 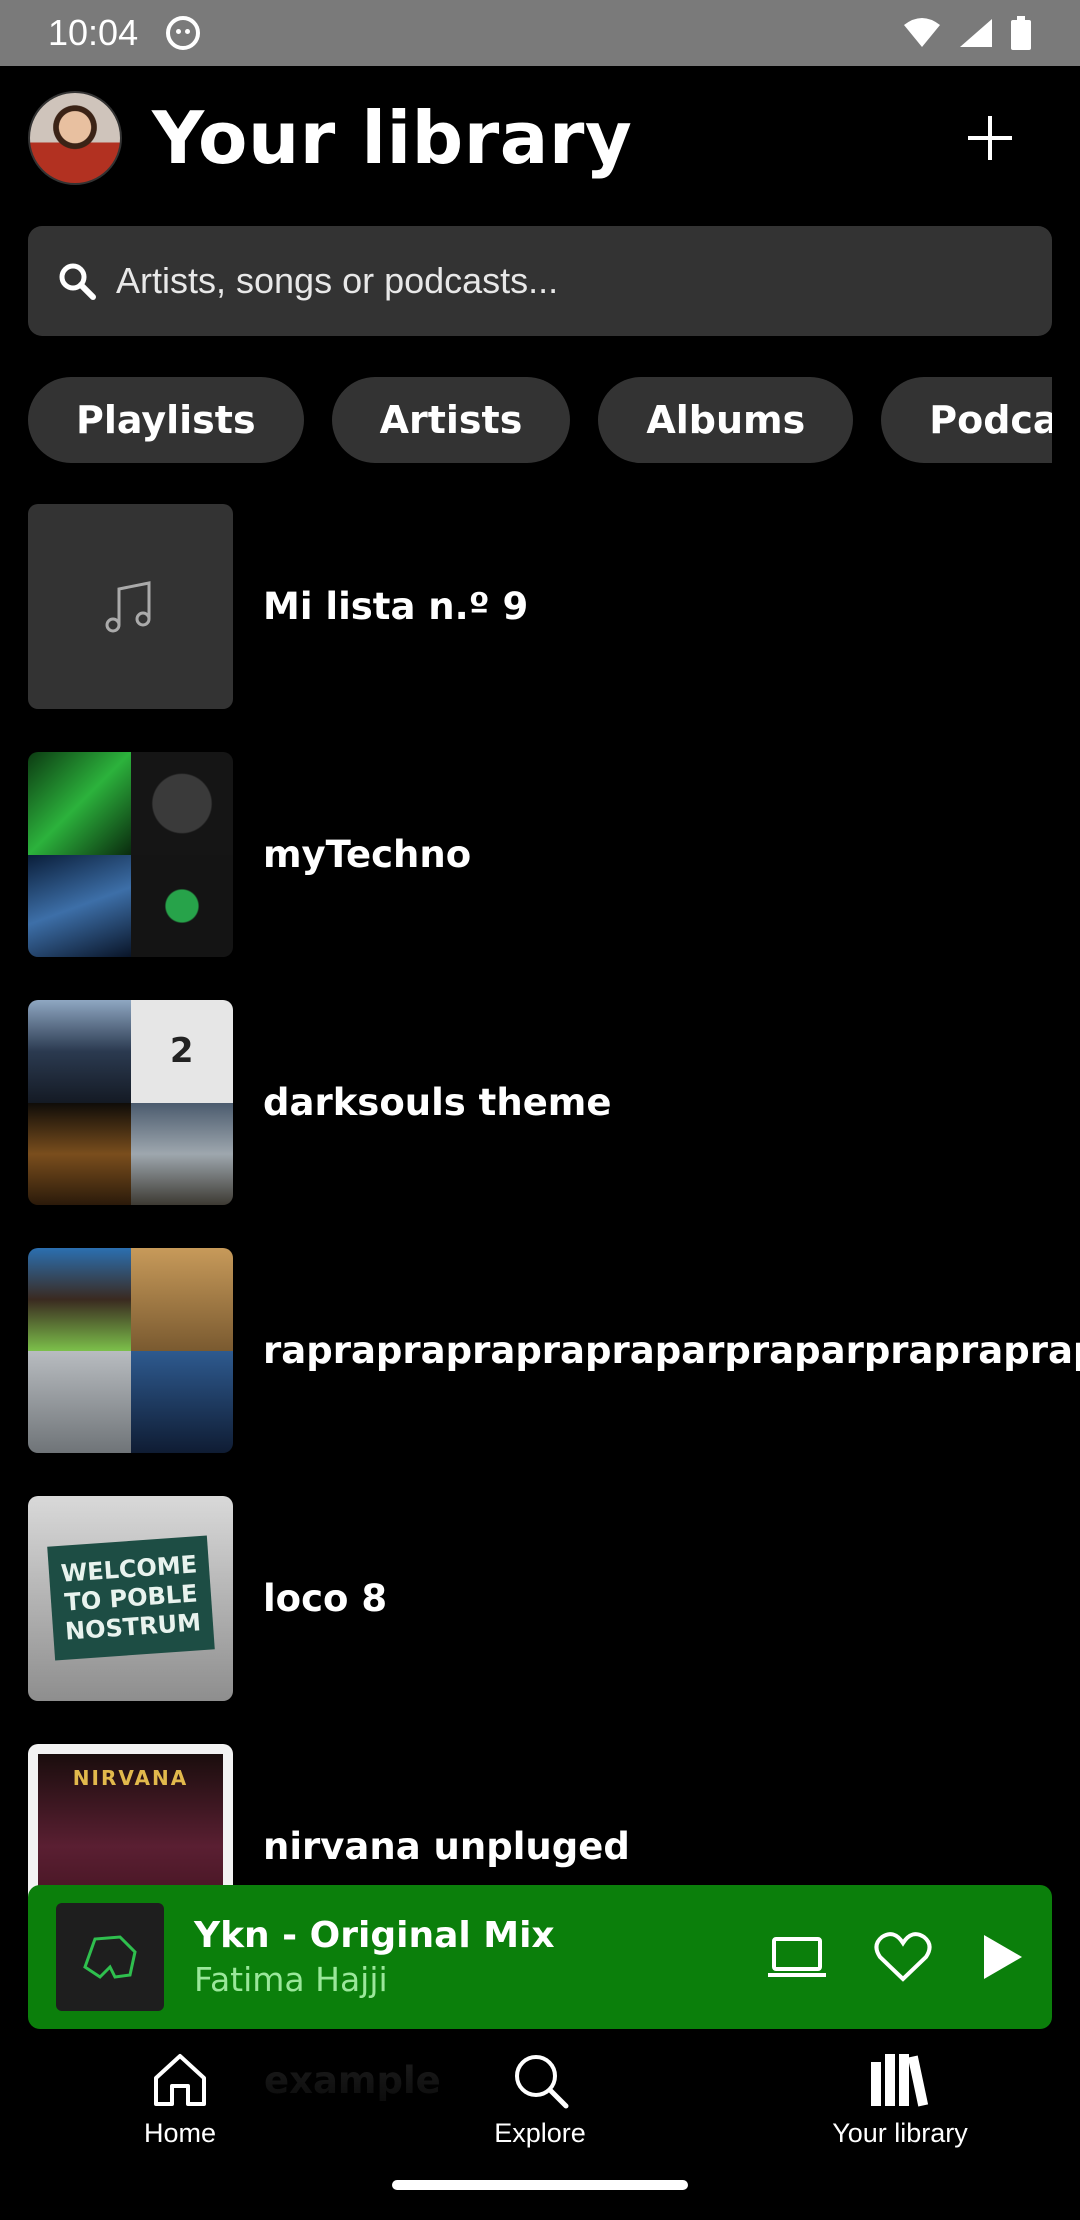 What do you see at coordinates (392, 138) in the screenshot?
I see `page-title: Your library` at bounding box center [392, 138].